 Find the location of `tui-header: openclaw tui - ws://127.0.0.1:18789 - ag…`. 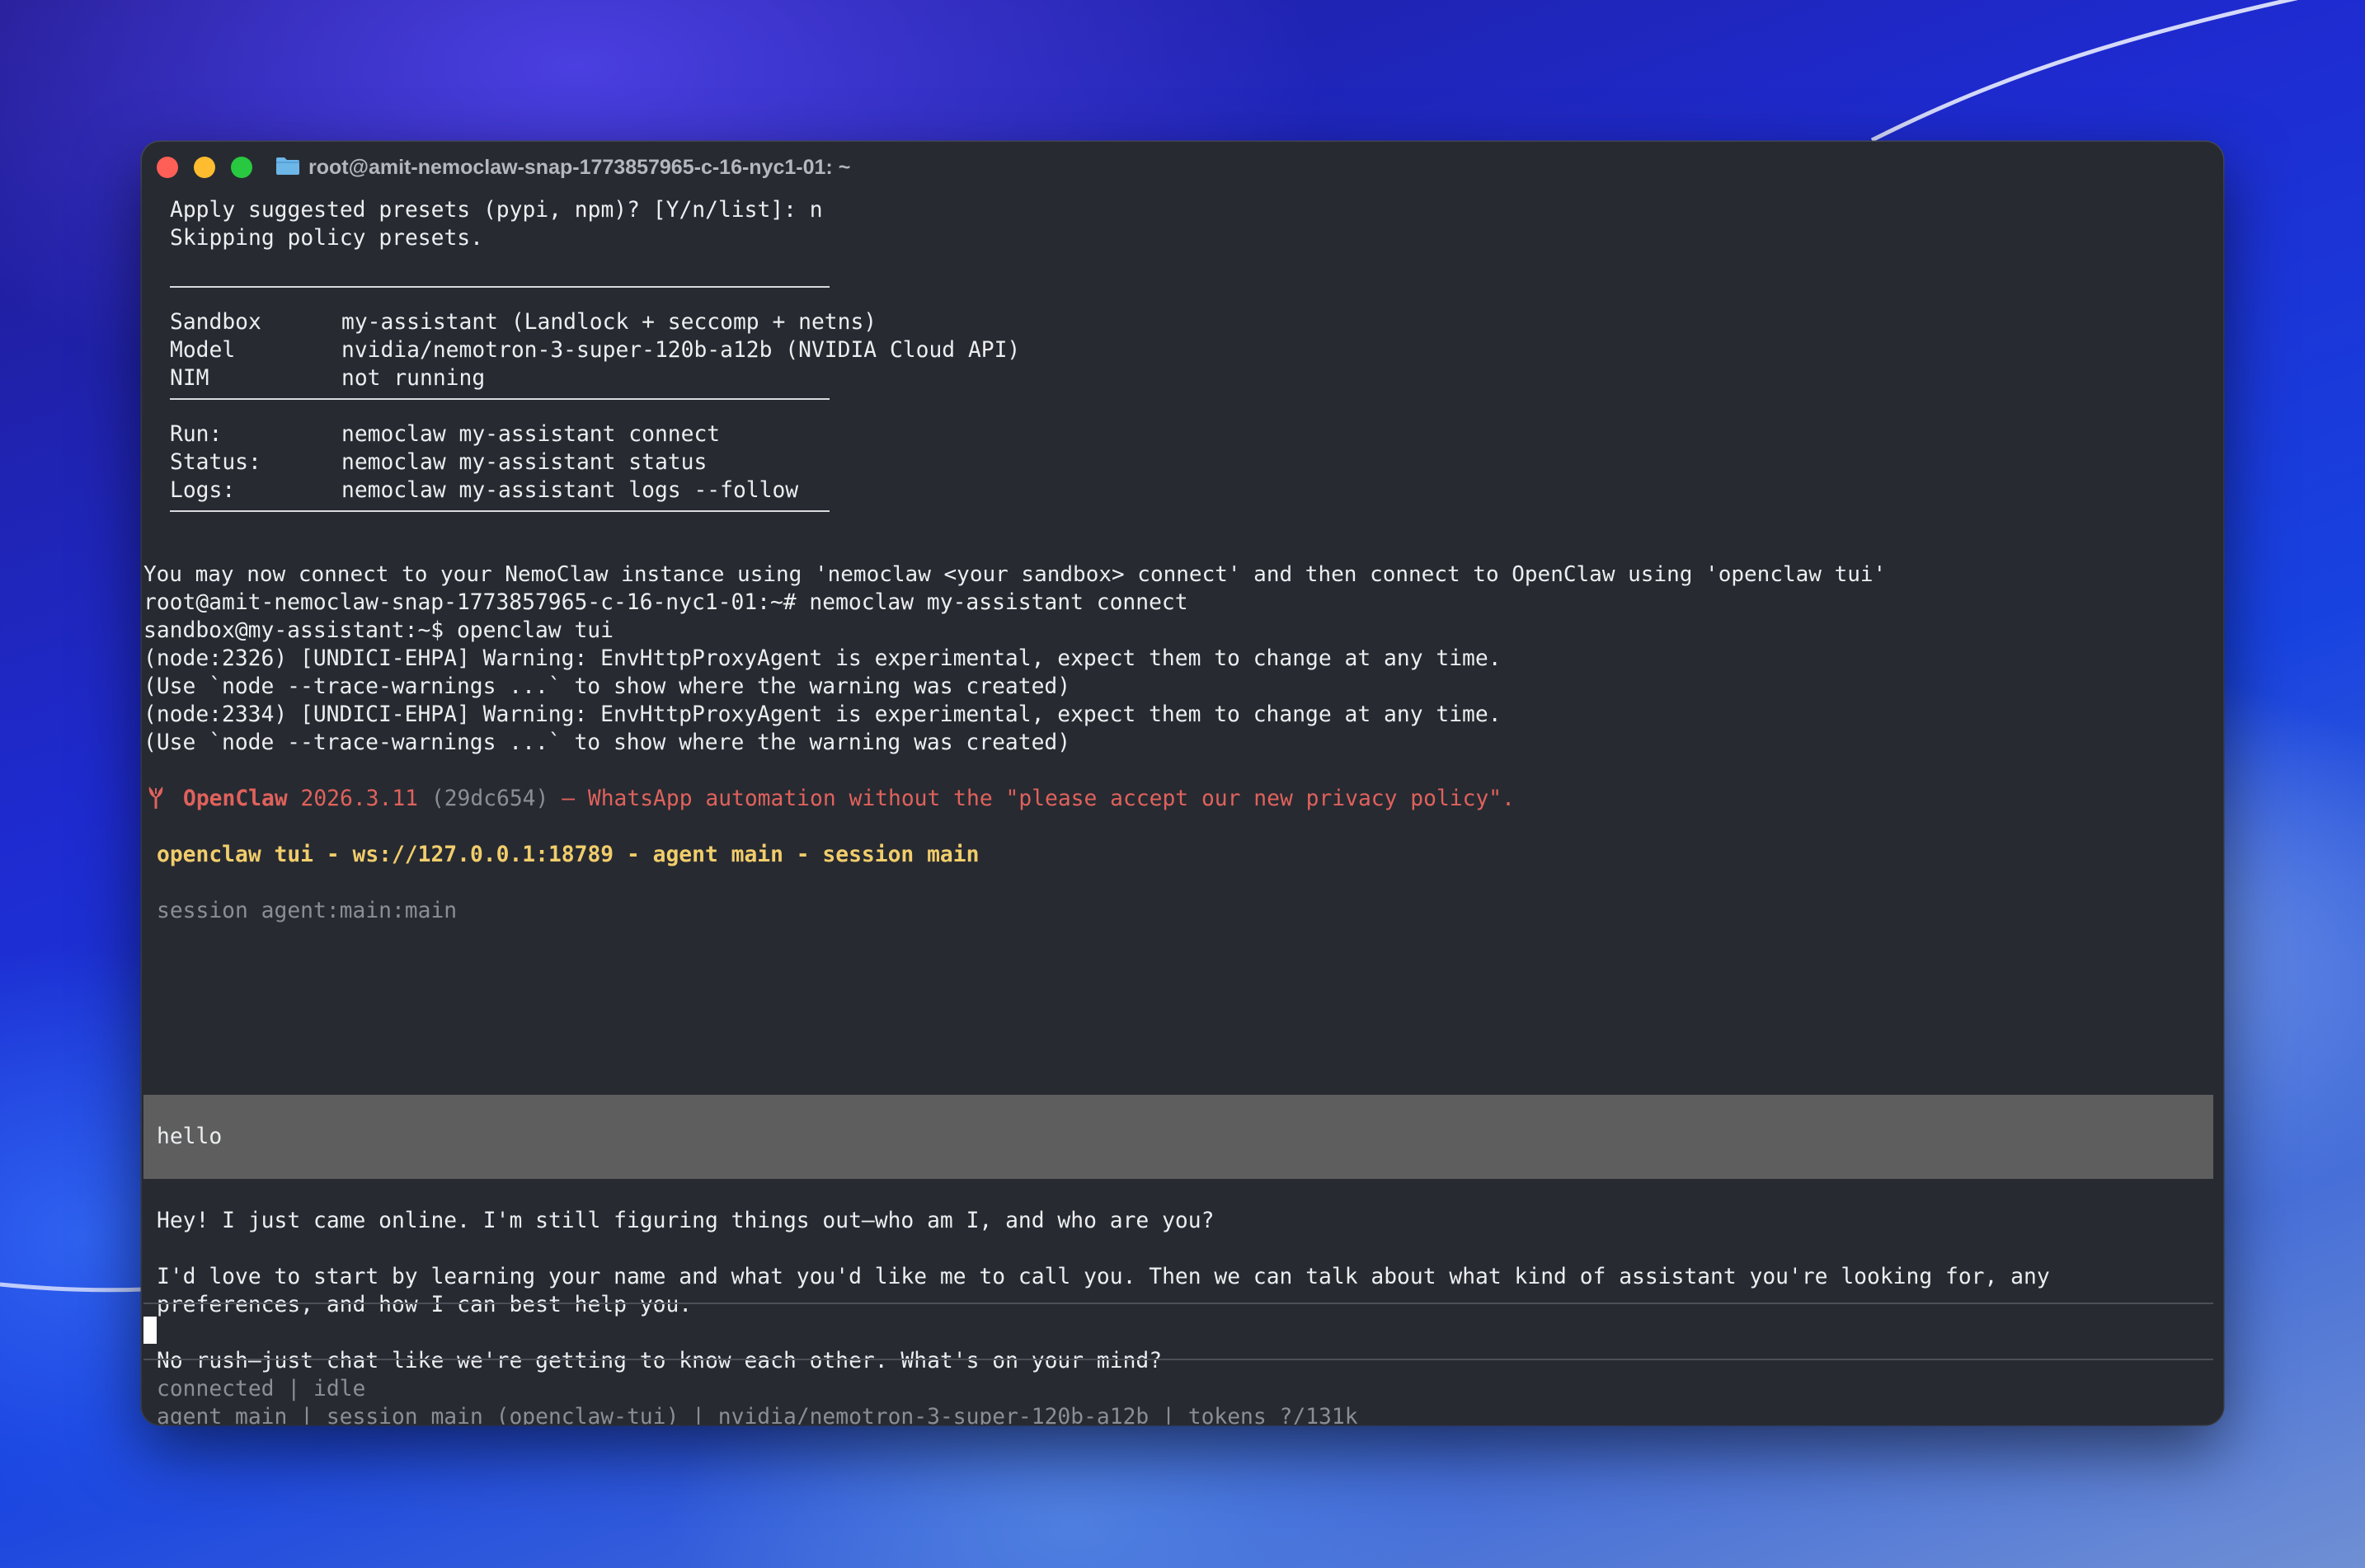

tui-header: openclaw tui - ws://127.0.0.1:18789 - ag… is located at coordinates (568, 855).